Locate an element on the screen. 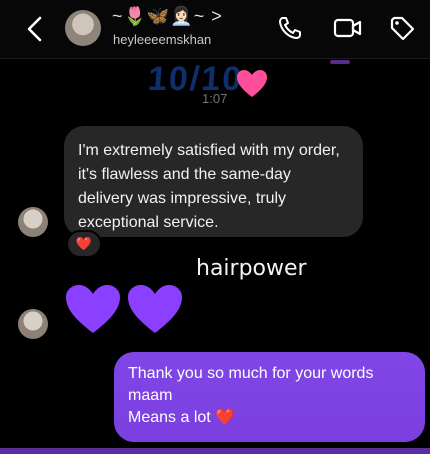  story-reply-text: 10/10 is located at coordinates (195, 79).